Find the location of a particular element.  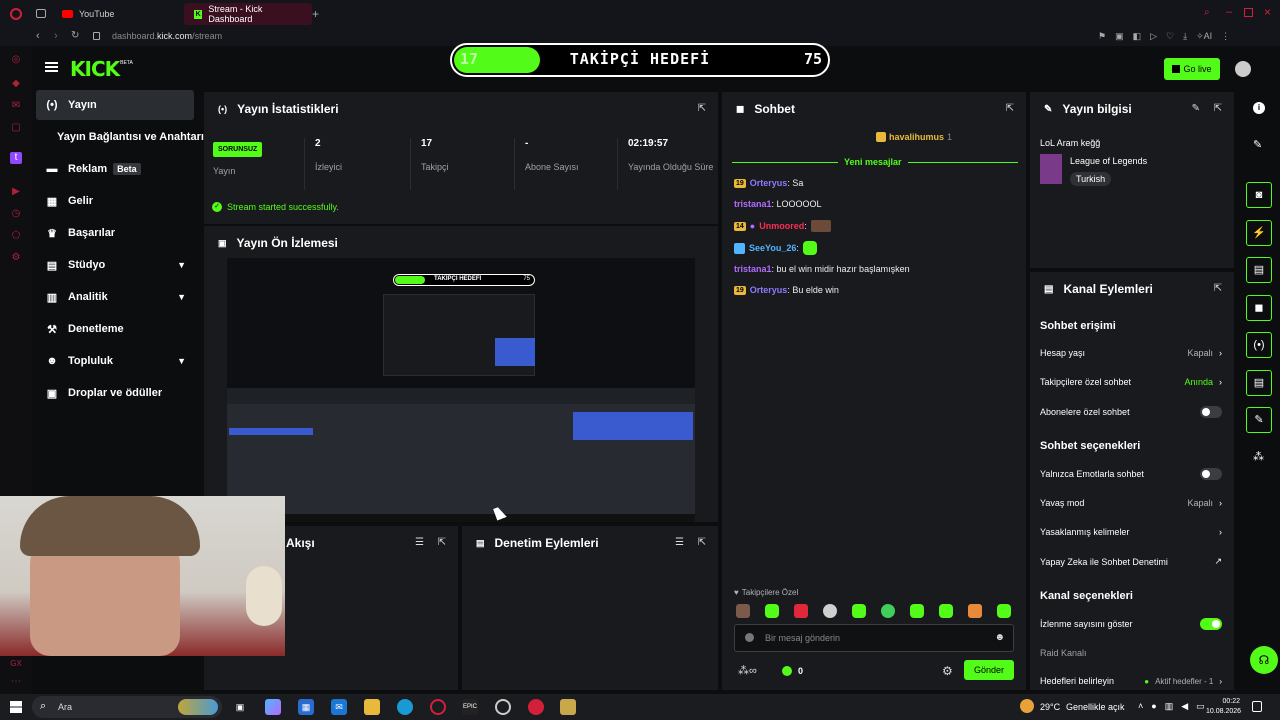

pencil-icon: ✎ is located at coordinates (1257, 144).